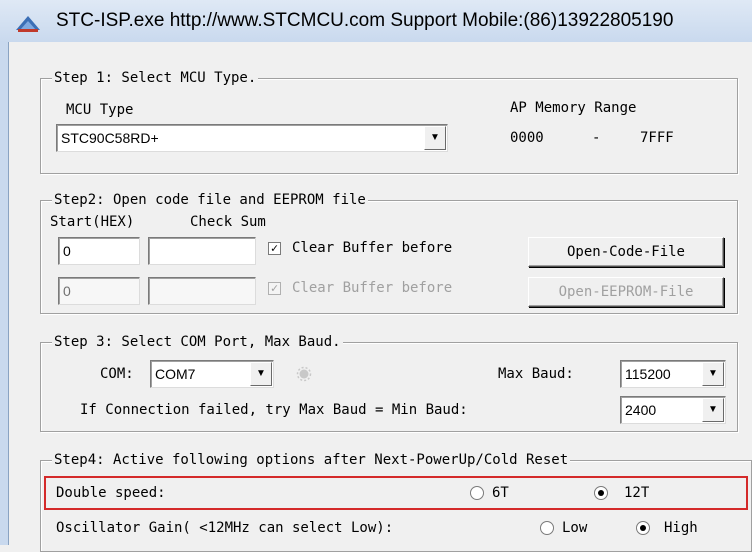 Image resolution: width=752 pixels, height=552 pixels. What do you see at coordinates (202, 291) in the screenshot?
I see `eeprom-checksum-input` at bounding box center [202, 291].